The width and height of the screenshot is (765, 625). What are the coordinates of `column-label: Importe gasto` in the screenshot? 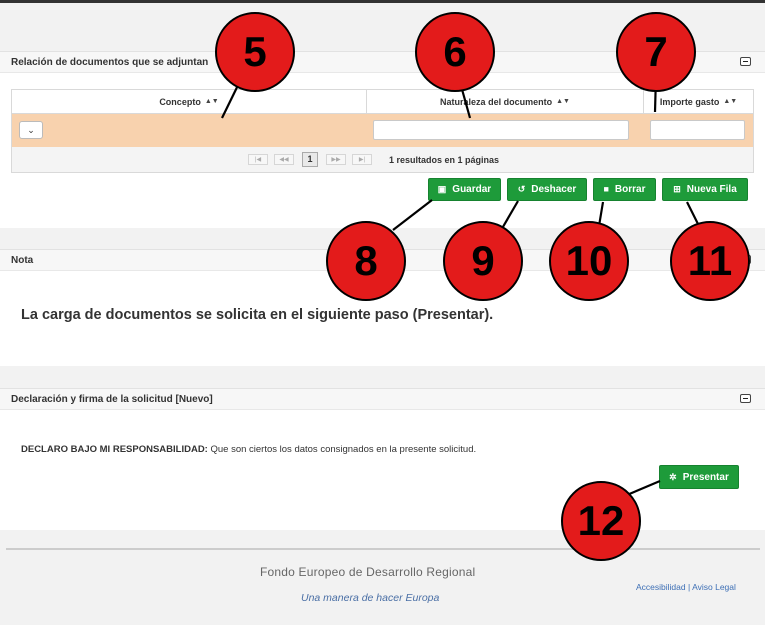 It's located at (689, 101).